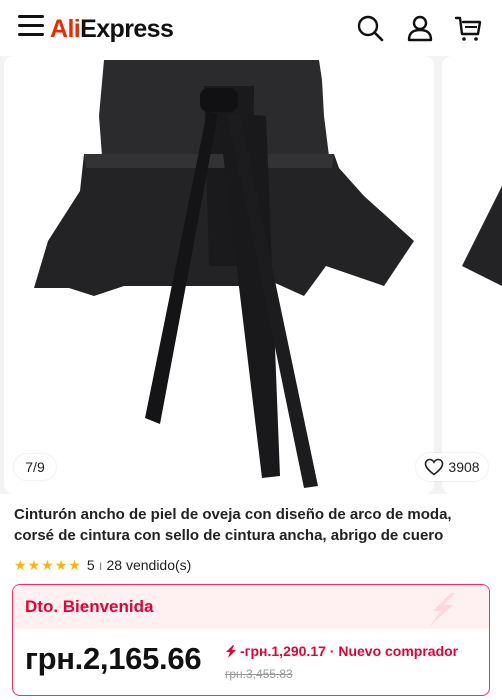  I want to click on welcome-deal-banner: Dto. Bienvenida, so click(251, 607).